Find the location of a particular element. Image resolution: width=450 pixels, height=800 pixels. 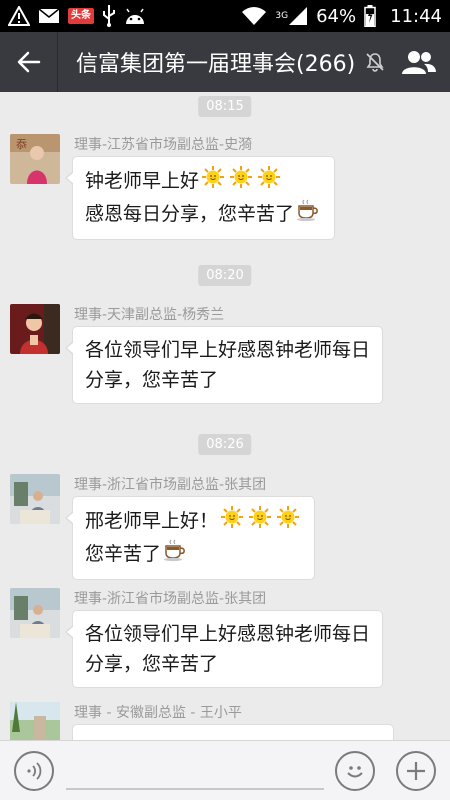

message-text: 感恩每日分享，您辛苦了 is located at coordinates (190, 214).